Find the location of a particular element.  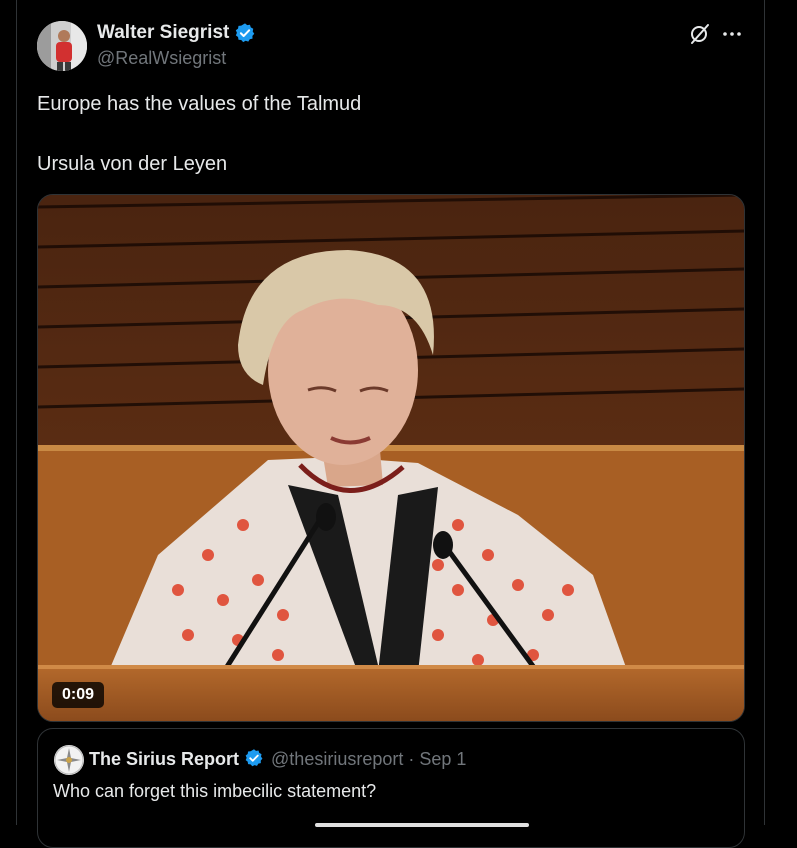

tweet-text-line: Ursula von der Leyen is located at coordinates (132, 164).